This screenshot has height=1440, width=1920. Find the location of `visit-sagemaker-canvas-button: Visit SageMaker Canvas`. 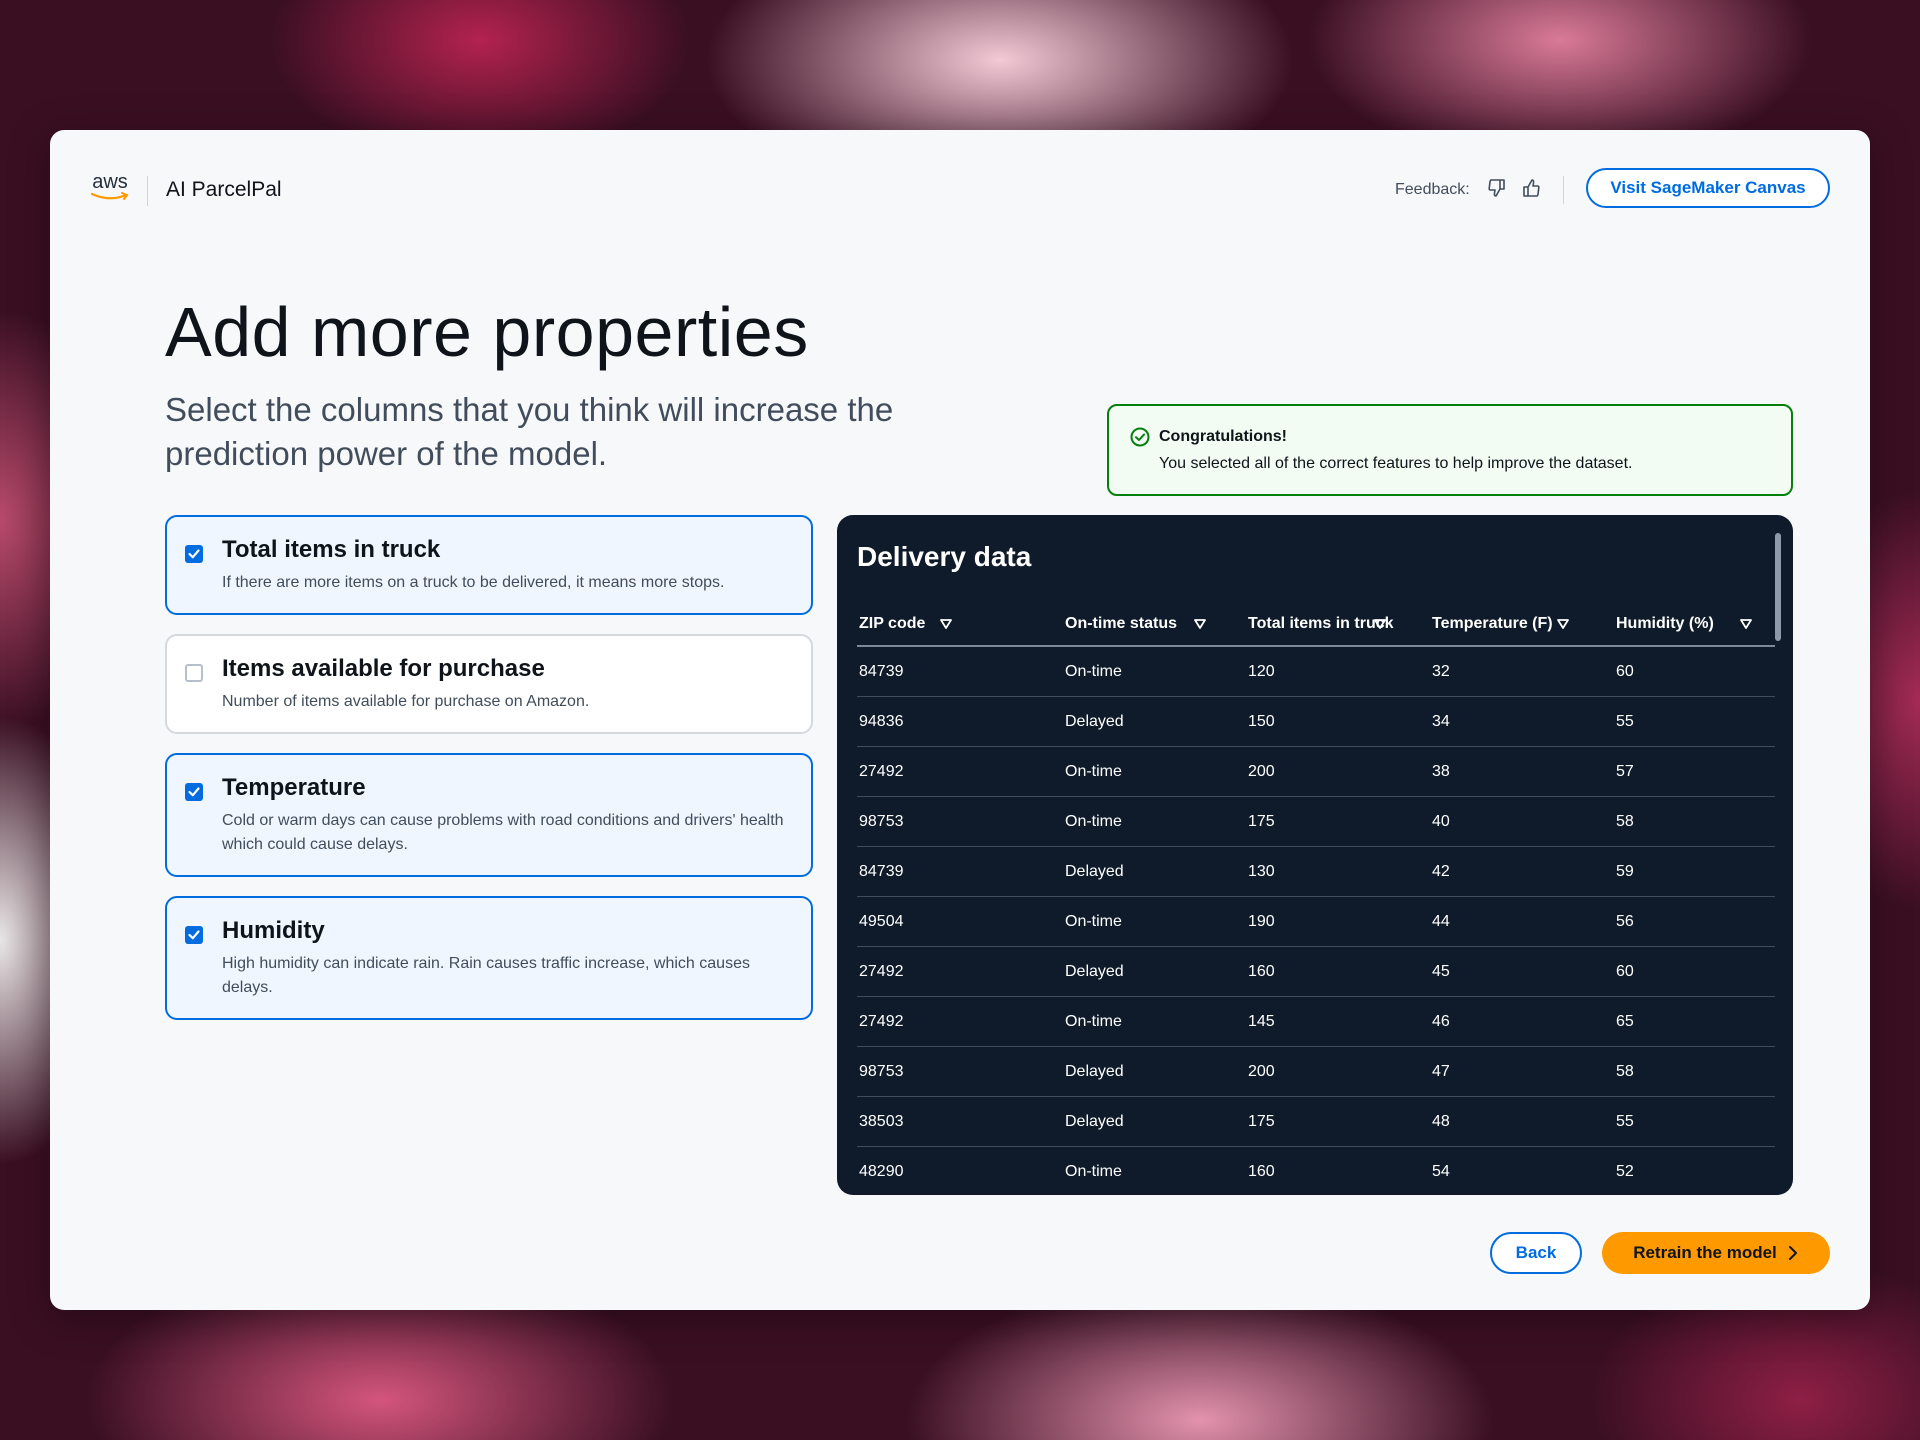

visit-sagemaker-canvas-button: Visit SageMaker Canvas is located at coordinates (1708, 188).